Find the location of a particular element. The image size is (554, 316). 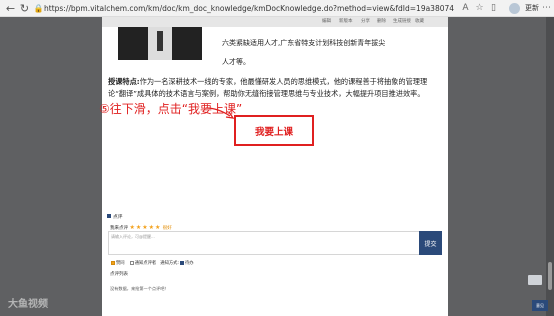

comment-header: 点评 is located at coordinates (115, 216).